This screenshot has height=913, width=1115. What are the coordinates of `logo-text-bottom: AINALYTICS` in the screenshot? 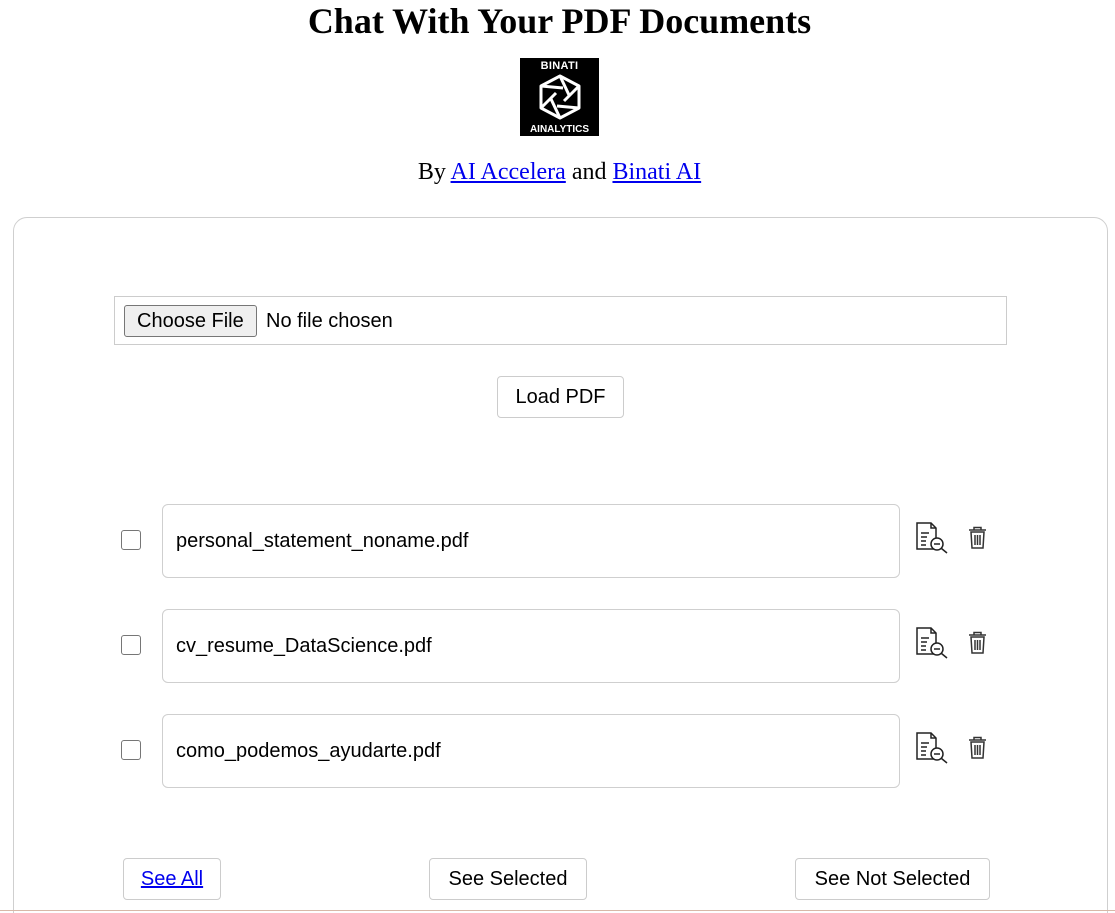 It's located at (559, 129).